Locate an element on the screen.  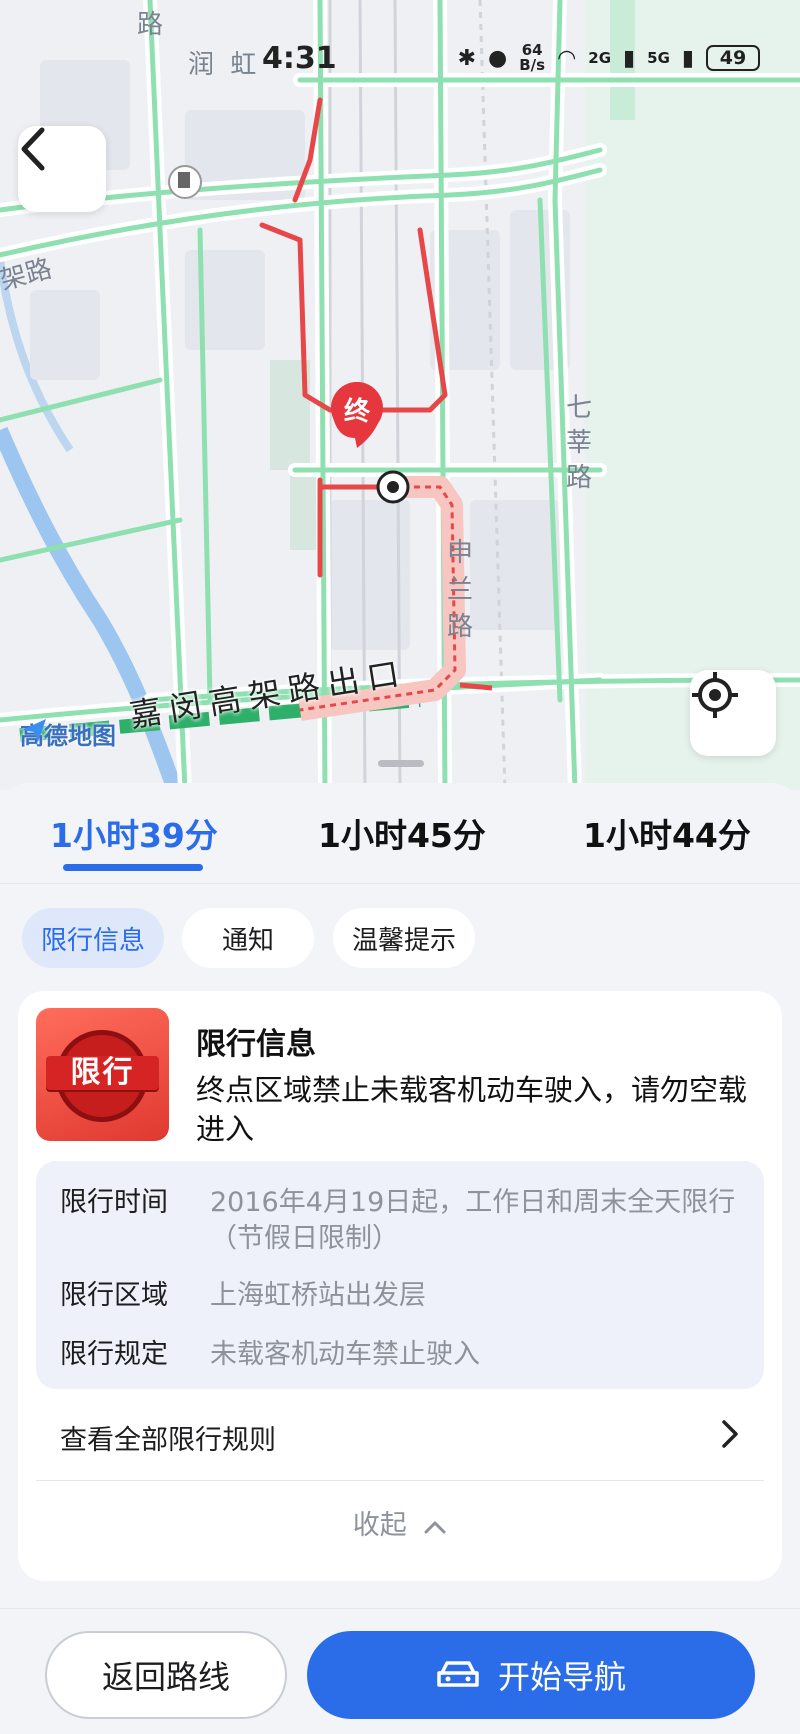
status-bar-icons: ✱ ● 64 B/s ◠ 2G ▮ 5G ▮ 49 is located at coordinates (609, 58).